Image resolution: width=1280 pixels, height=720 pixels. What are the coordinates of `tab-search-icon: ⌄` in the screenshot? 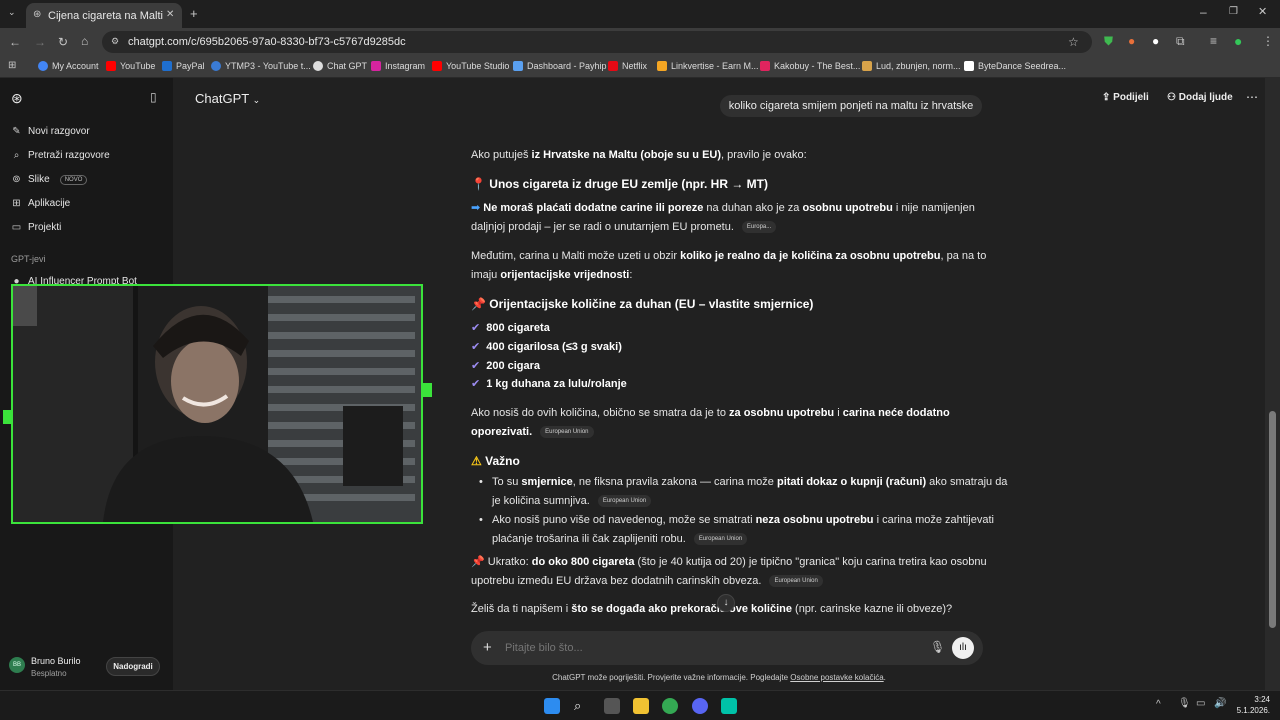 It's located at (12, 12).